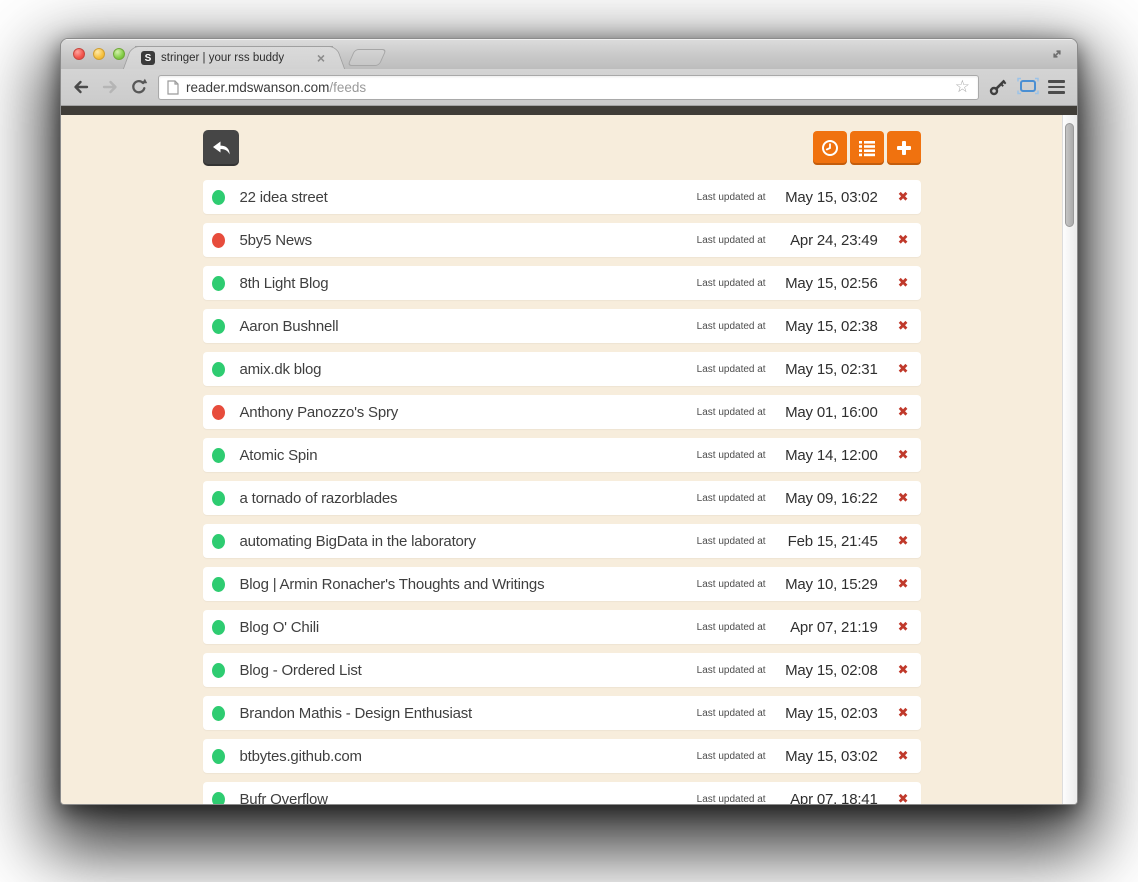 This screenshot has height=882, width=1138. What do you see at coordinates (348, 87) in the screenshot?
I see `url-path: /feeds` at bounding box center [348, 87].